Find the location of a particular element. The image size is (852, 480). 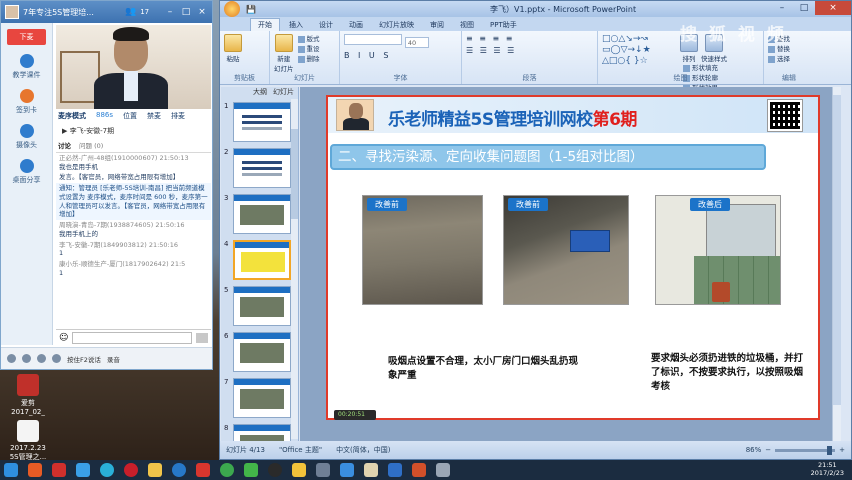

settings-app-icon is located at coordinates (323, 470).